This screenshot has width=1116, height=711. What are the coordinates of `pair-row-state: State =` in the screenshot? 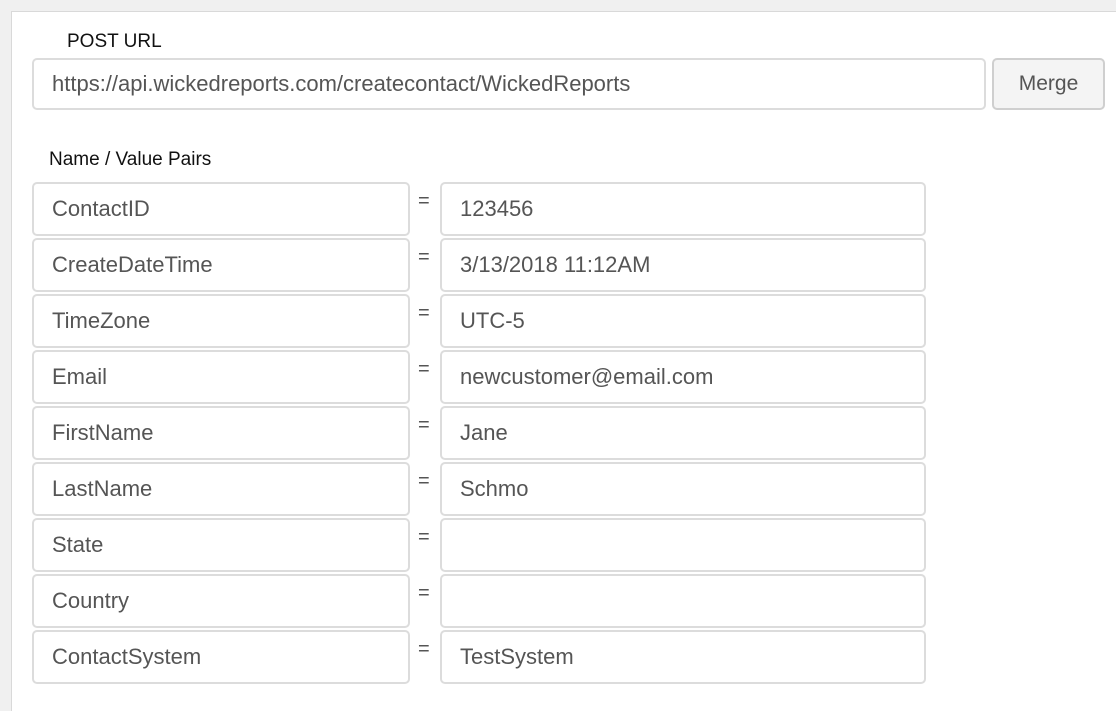 It's located at (558, 545).